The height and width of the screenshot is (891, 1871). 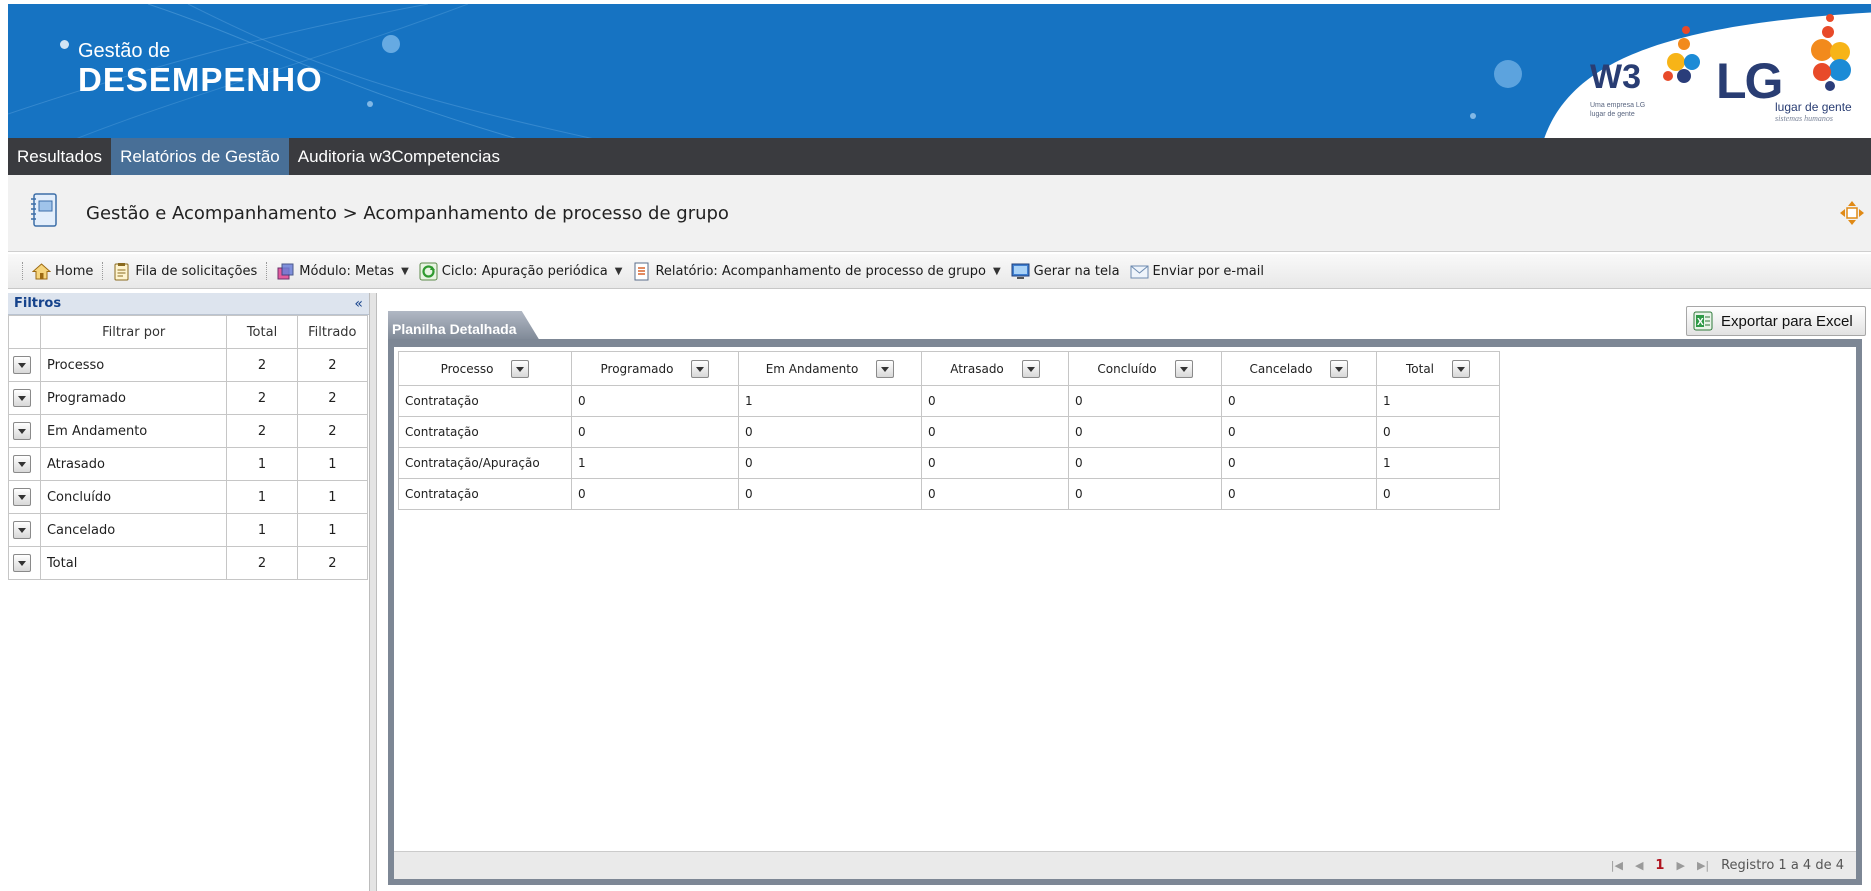 I want to click on cell-programado: 1, so click(x=655, y=463).